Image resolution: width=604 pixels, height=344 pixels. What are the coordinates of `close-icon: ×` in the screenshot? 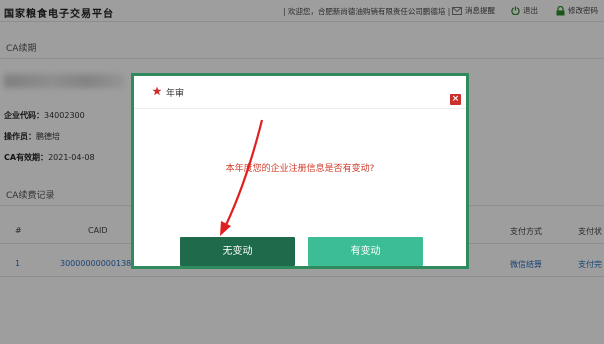 It's located at (455, 99).